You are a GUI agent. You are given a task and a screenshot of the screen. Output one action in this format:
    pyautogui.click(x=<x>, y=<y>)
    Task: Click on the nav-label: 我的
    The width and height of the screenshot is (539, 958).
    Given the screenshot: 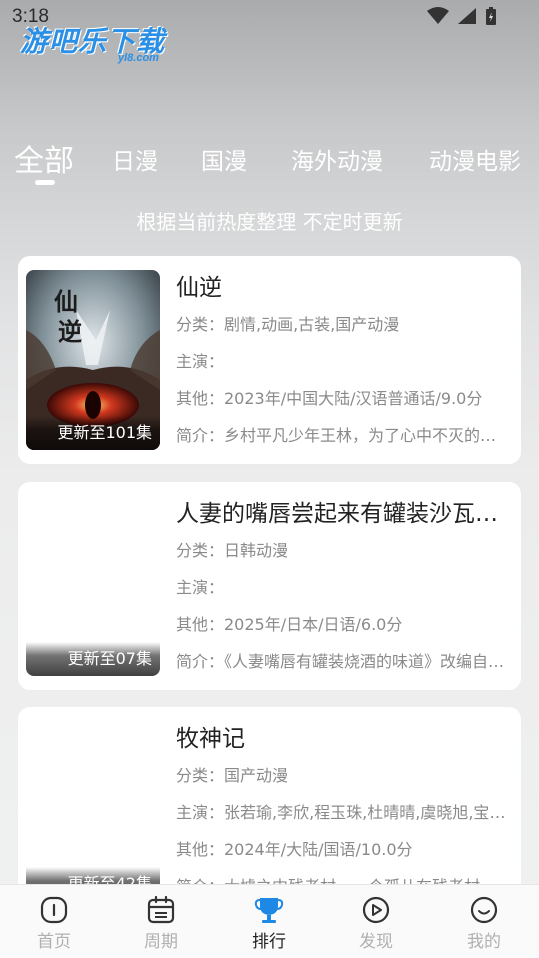 What is the action you would take?
    pyautogui.click(x=484, y=942)
    